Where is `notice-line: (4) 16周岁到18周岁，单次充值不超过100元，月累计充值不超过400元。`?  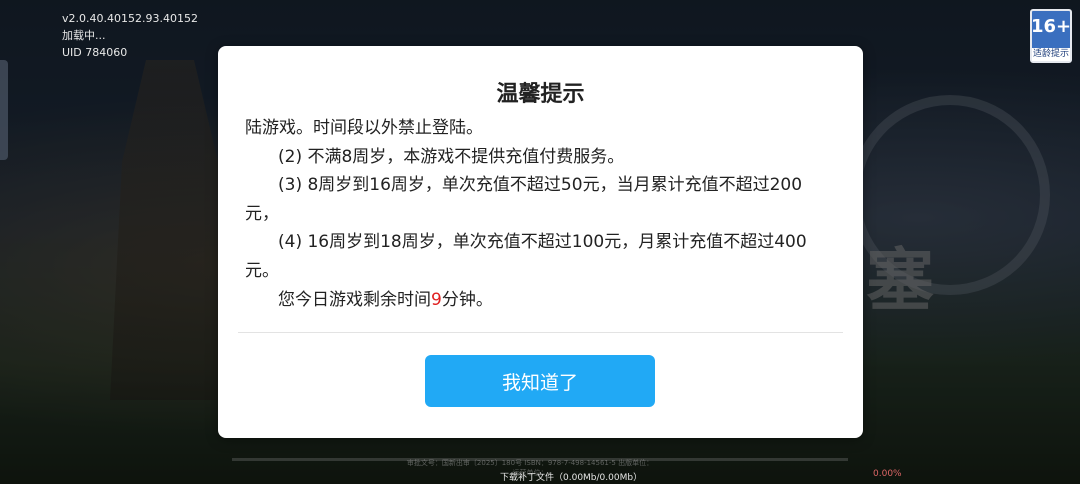
notice-line: (4) 16周岁到18周岁，单次充值不超过100元，月累计充值不超过400元。 is located at coordinates (526, 256).